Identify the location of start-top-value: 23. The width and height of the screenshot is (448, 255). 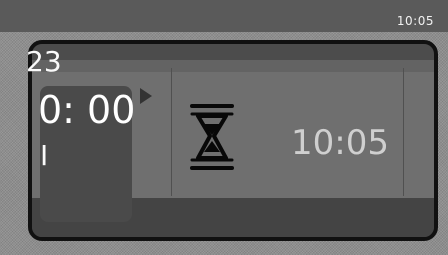
(44, 61).